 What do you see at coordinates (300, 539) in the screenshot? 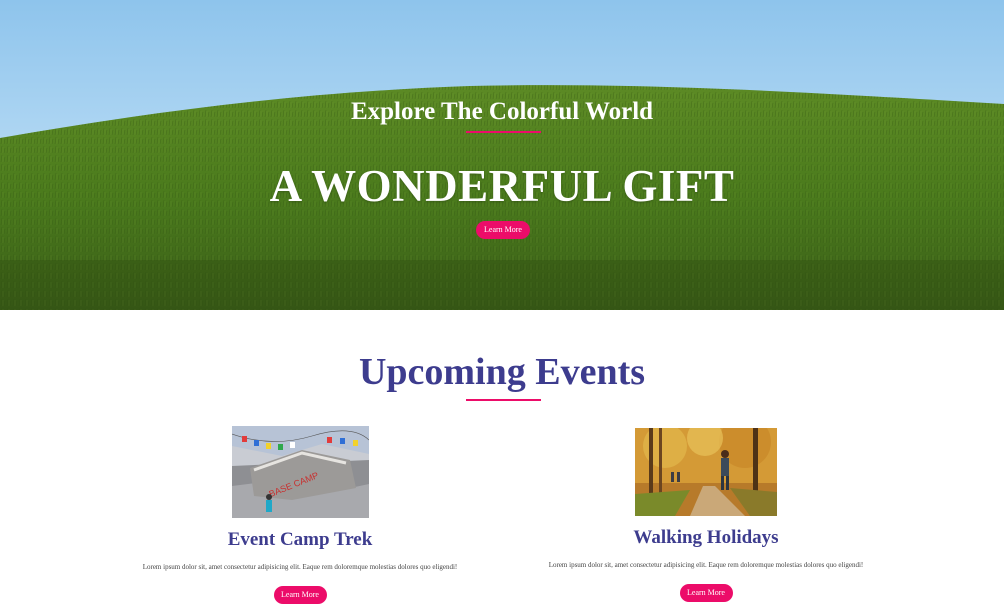
I see `event-title: Event Camp Trek` at bounding box center [300, 539].